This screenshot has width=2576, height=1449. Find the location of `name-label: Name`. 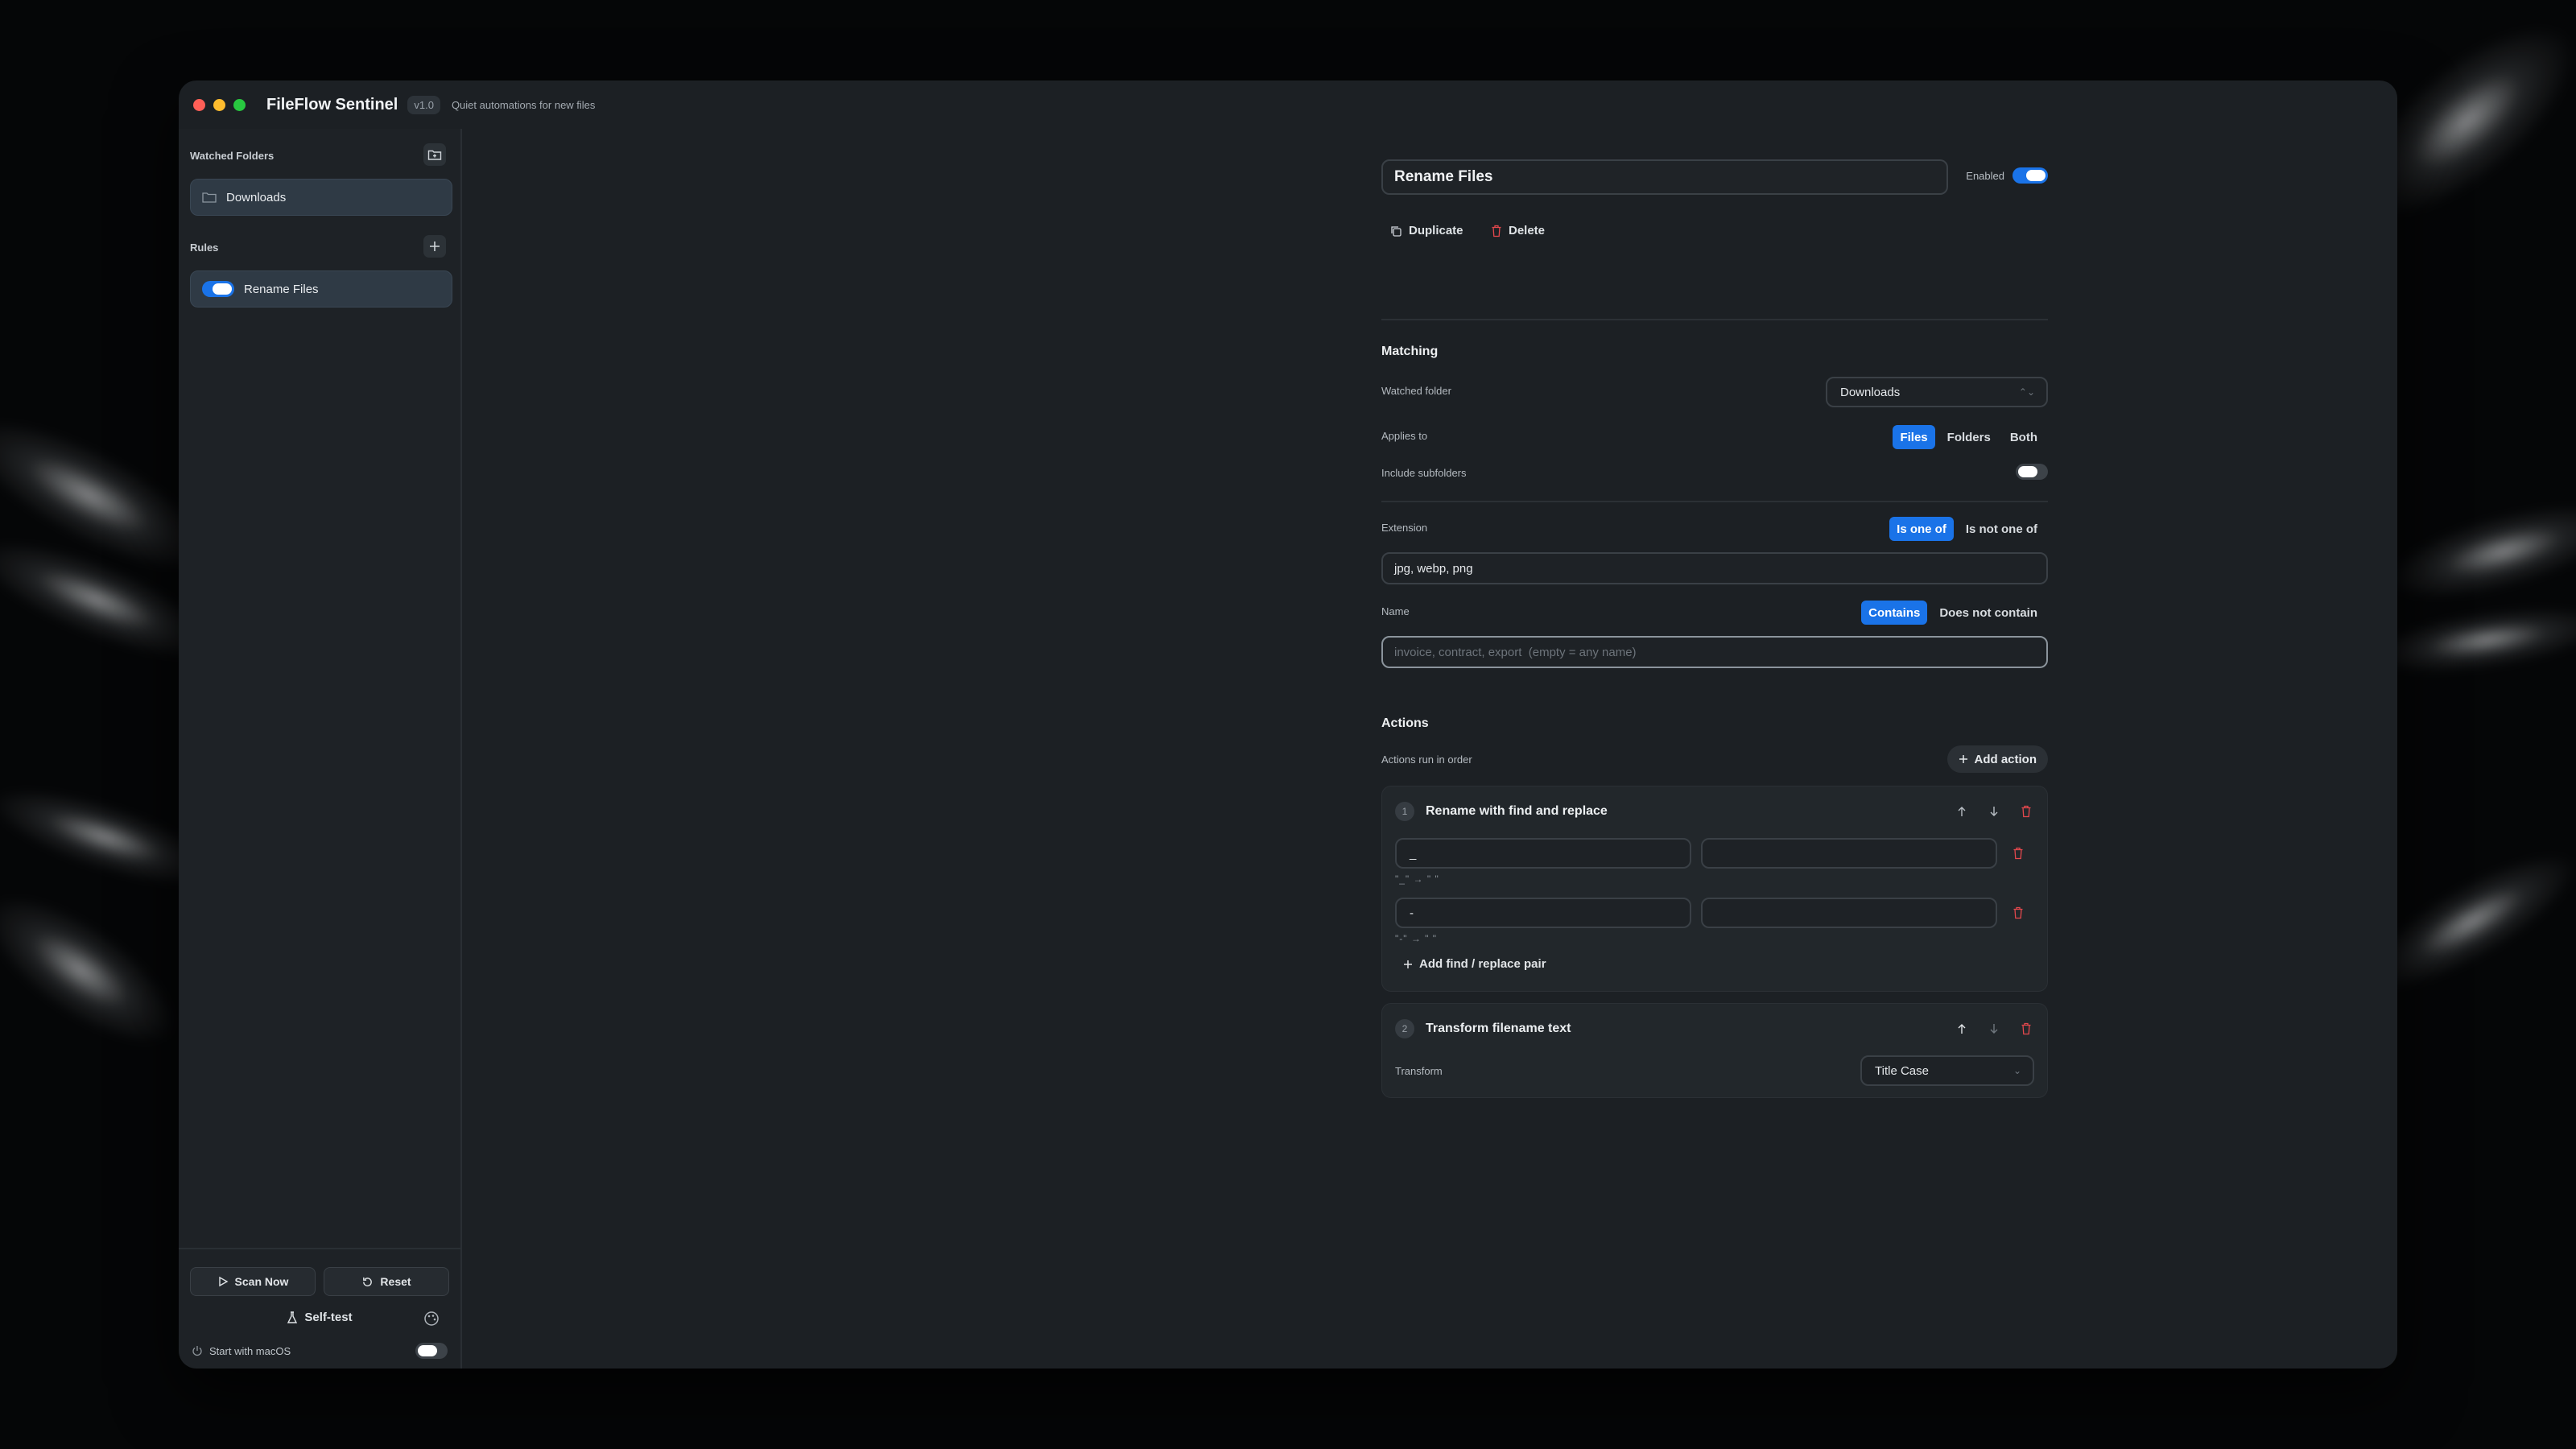

name-label: Name is located at coordinates (1395, 611).